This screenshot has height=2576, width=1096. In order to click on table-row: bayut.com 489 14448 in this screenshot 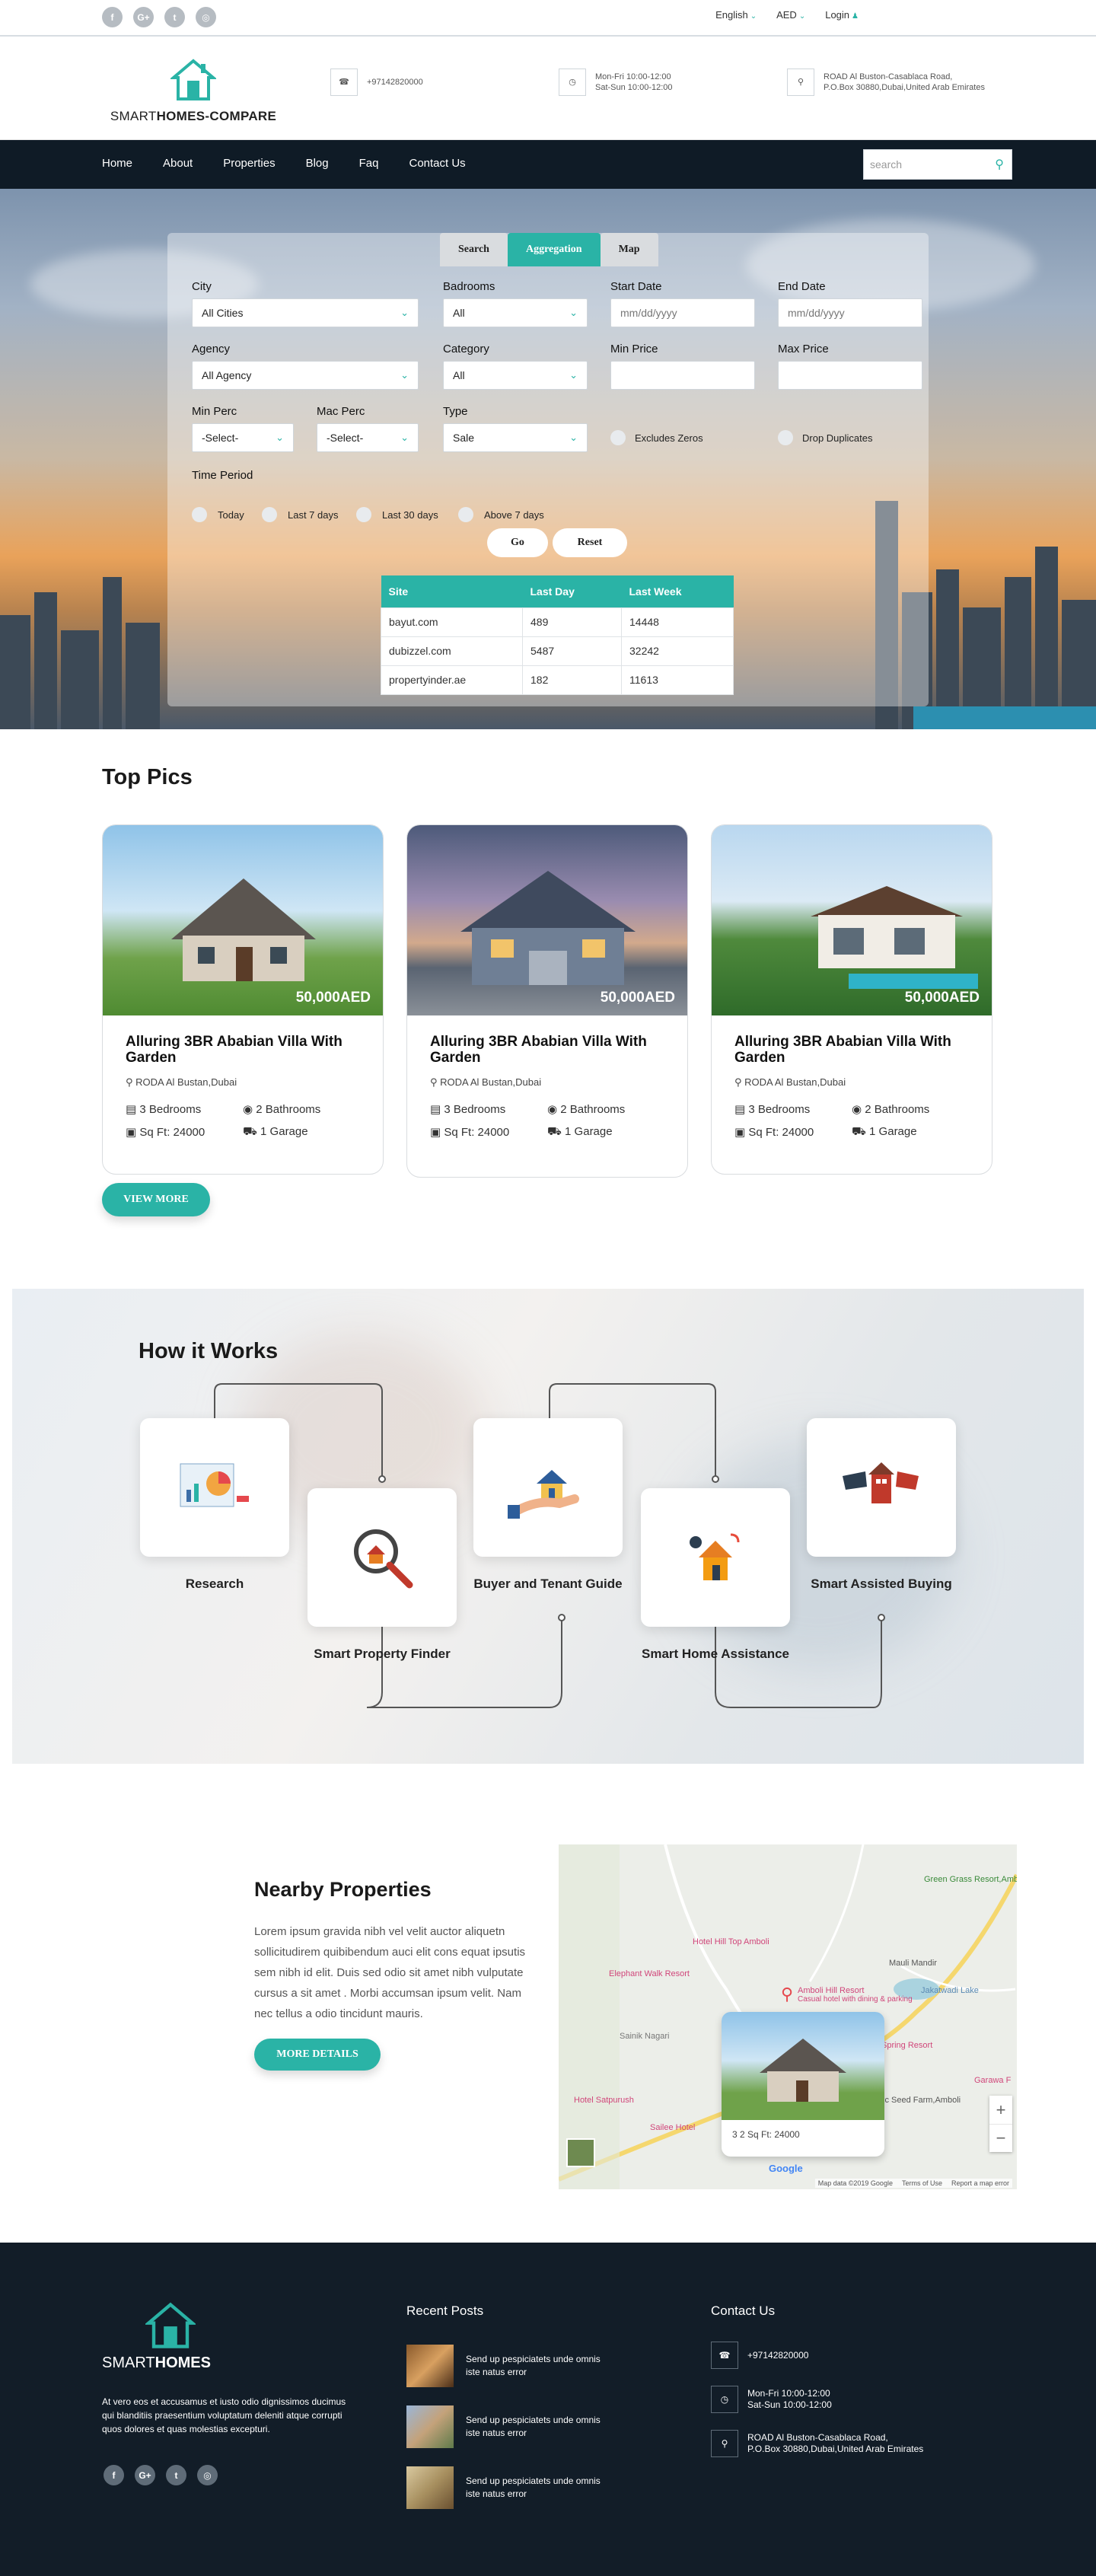, I will do `click(557, 622)`.